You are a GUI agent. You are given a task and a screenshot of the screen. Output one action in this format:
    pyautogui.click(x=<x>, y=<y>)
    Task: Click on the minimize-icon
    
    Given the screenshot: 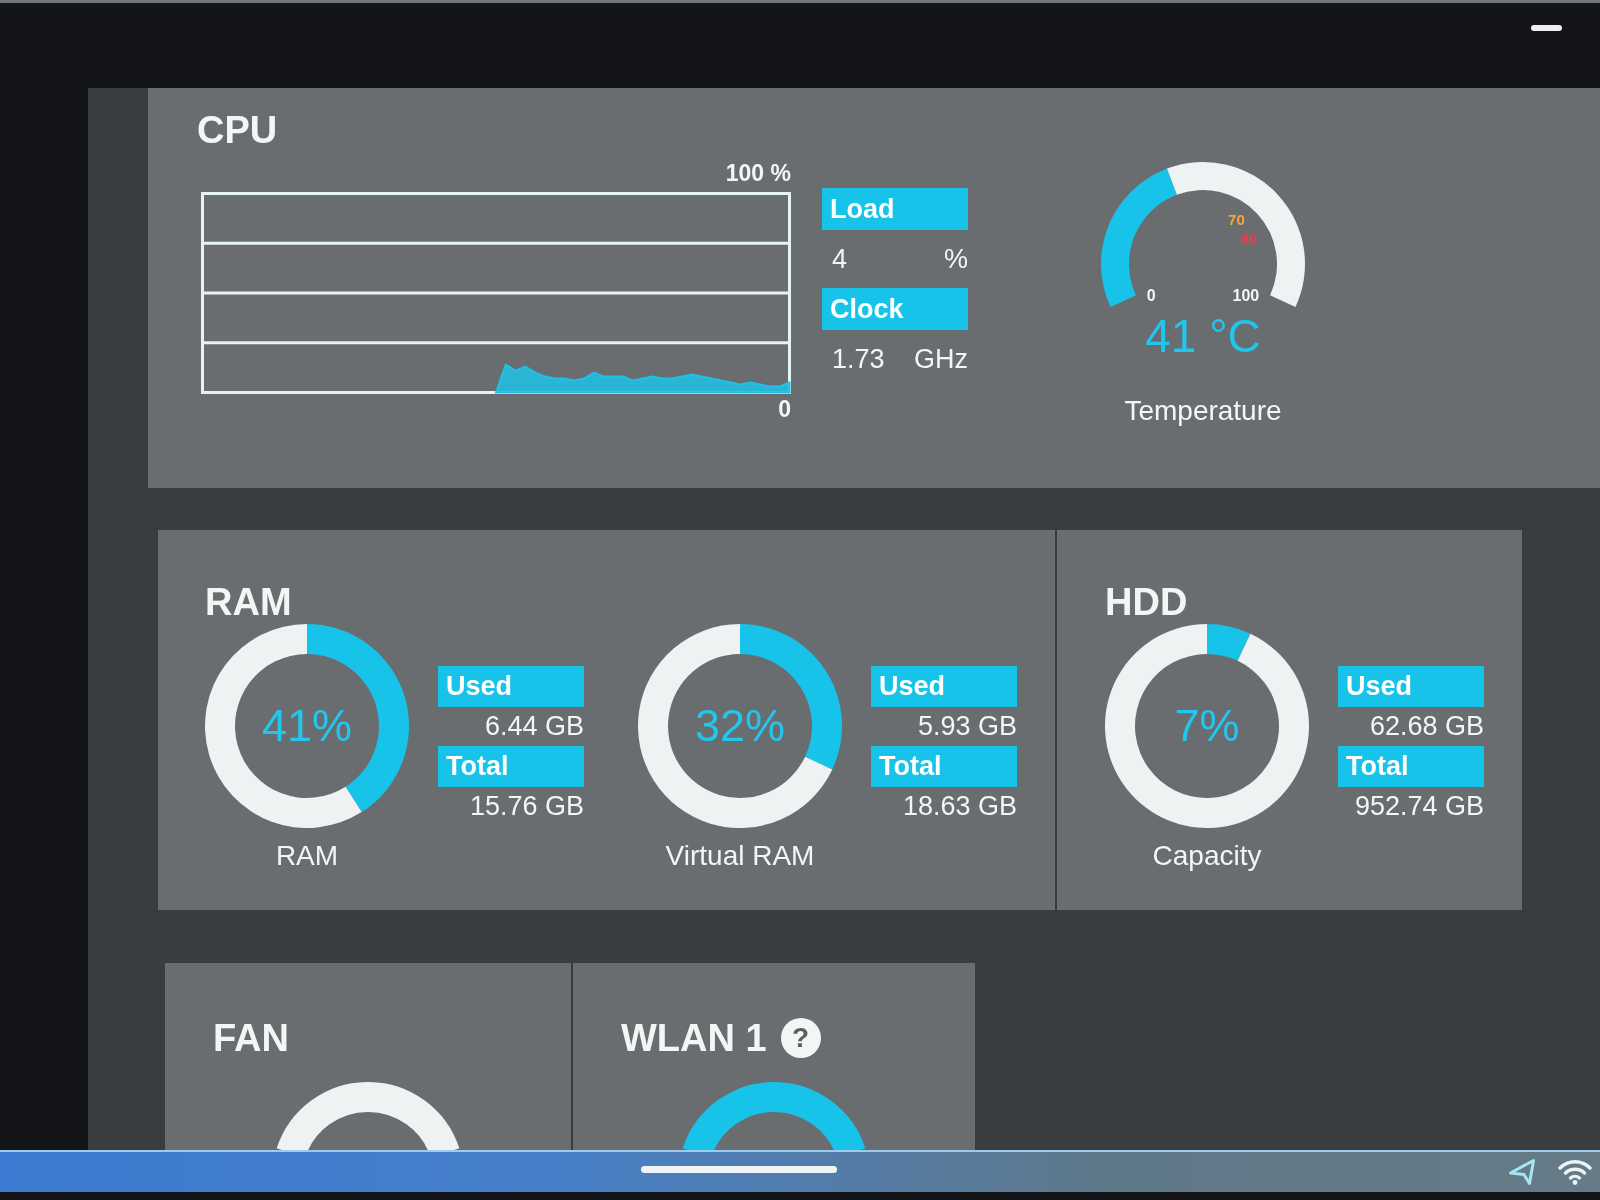 What is the action you would take?
    pyautogui.click(x=1546, y=28)
    